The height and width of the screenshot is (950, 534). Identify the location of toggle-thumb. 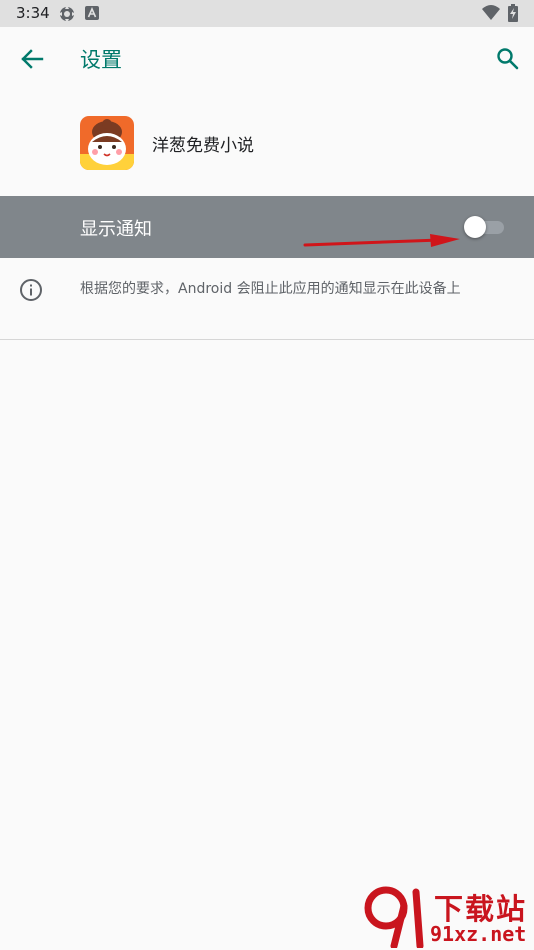
(475, 227).